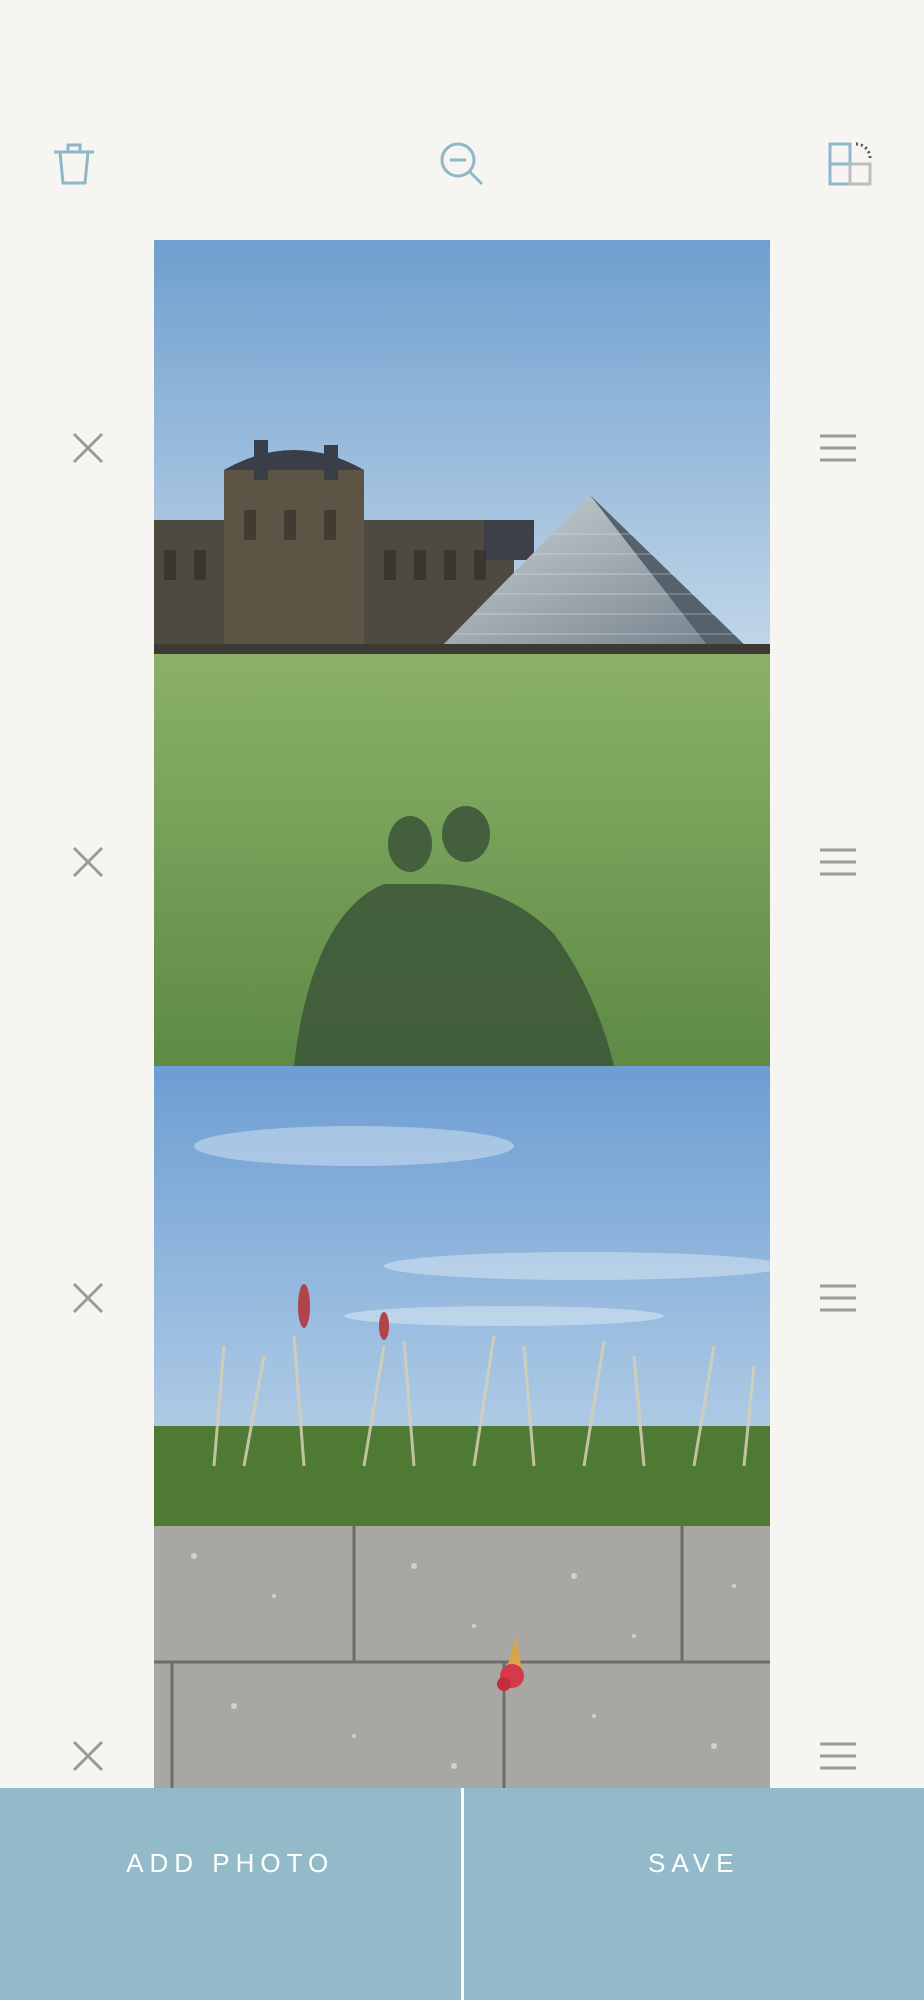 The height and width of the screenshot is (2000, 924). Describe the element at coordinates (462, 1894) in the screenshot. I see `bottom-action-bar: ADD PHOTO SAVE` at that location.